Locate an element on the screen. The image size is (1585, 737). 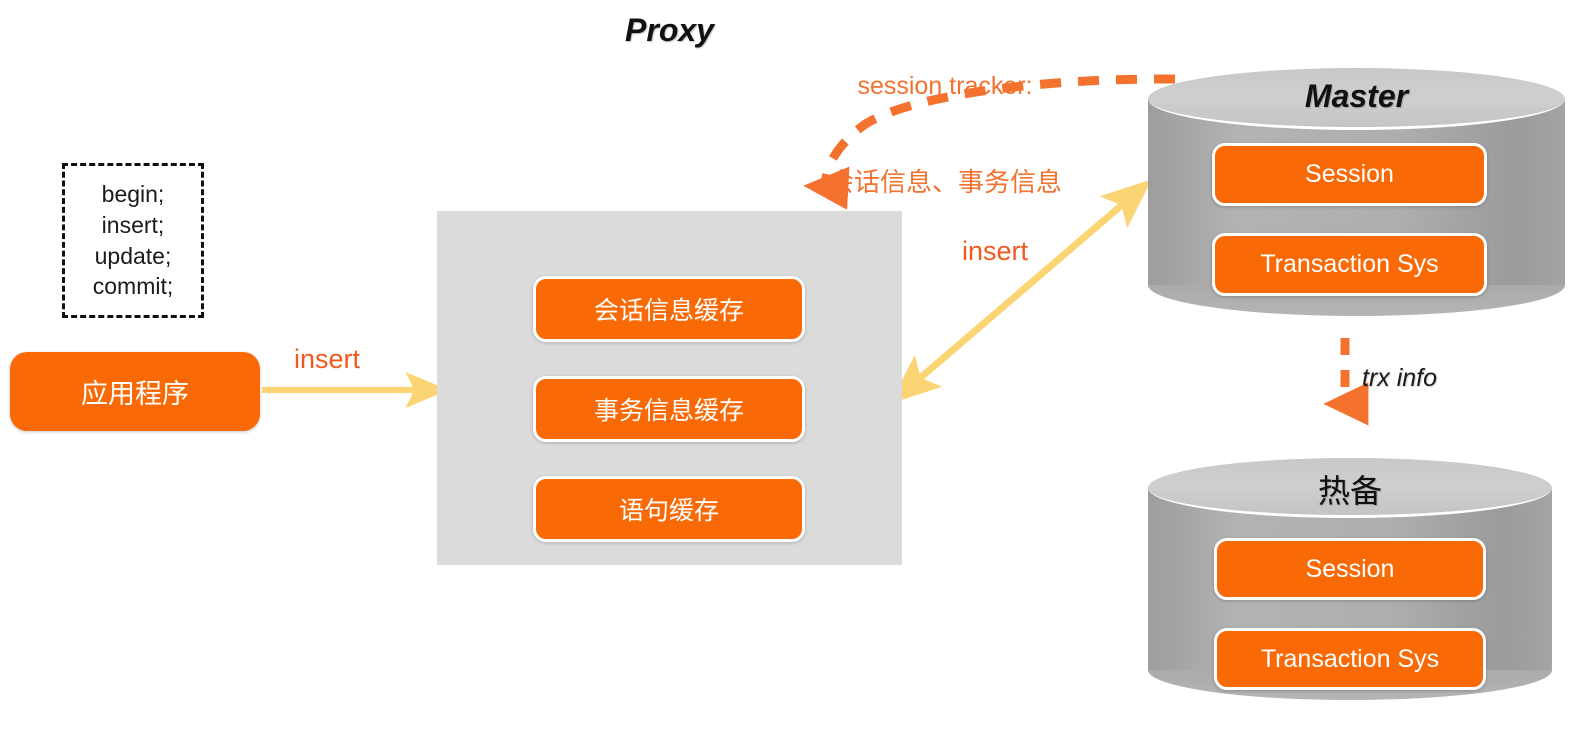
standby-database-cylinder: 热备 Session Transaction Sys is located at coordinates (1350, 579).